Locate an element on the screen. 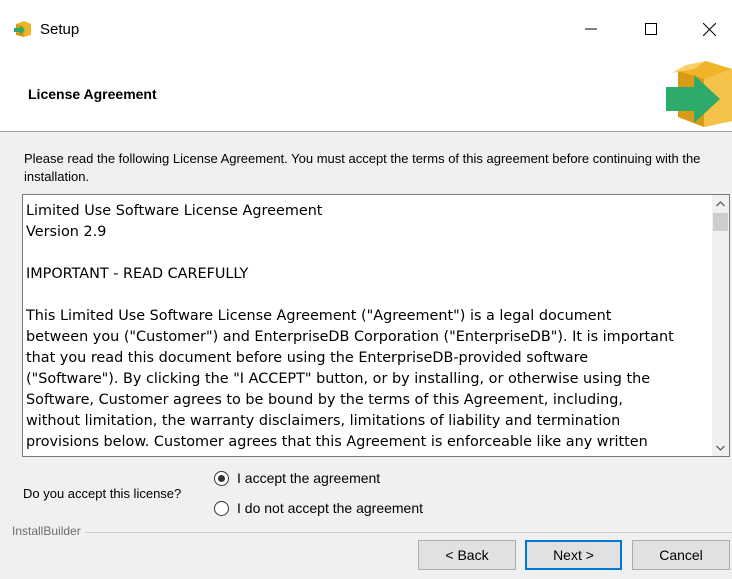 The height and width of the screenshot is (579, 732). maximize-icon is located at coordinates (651, 29).